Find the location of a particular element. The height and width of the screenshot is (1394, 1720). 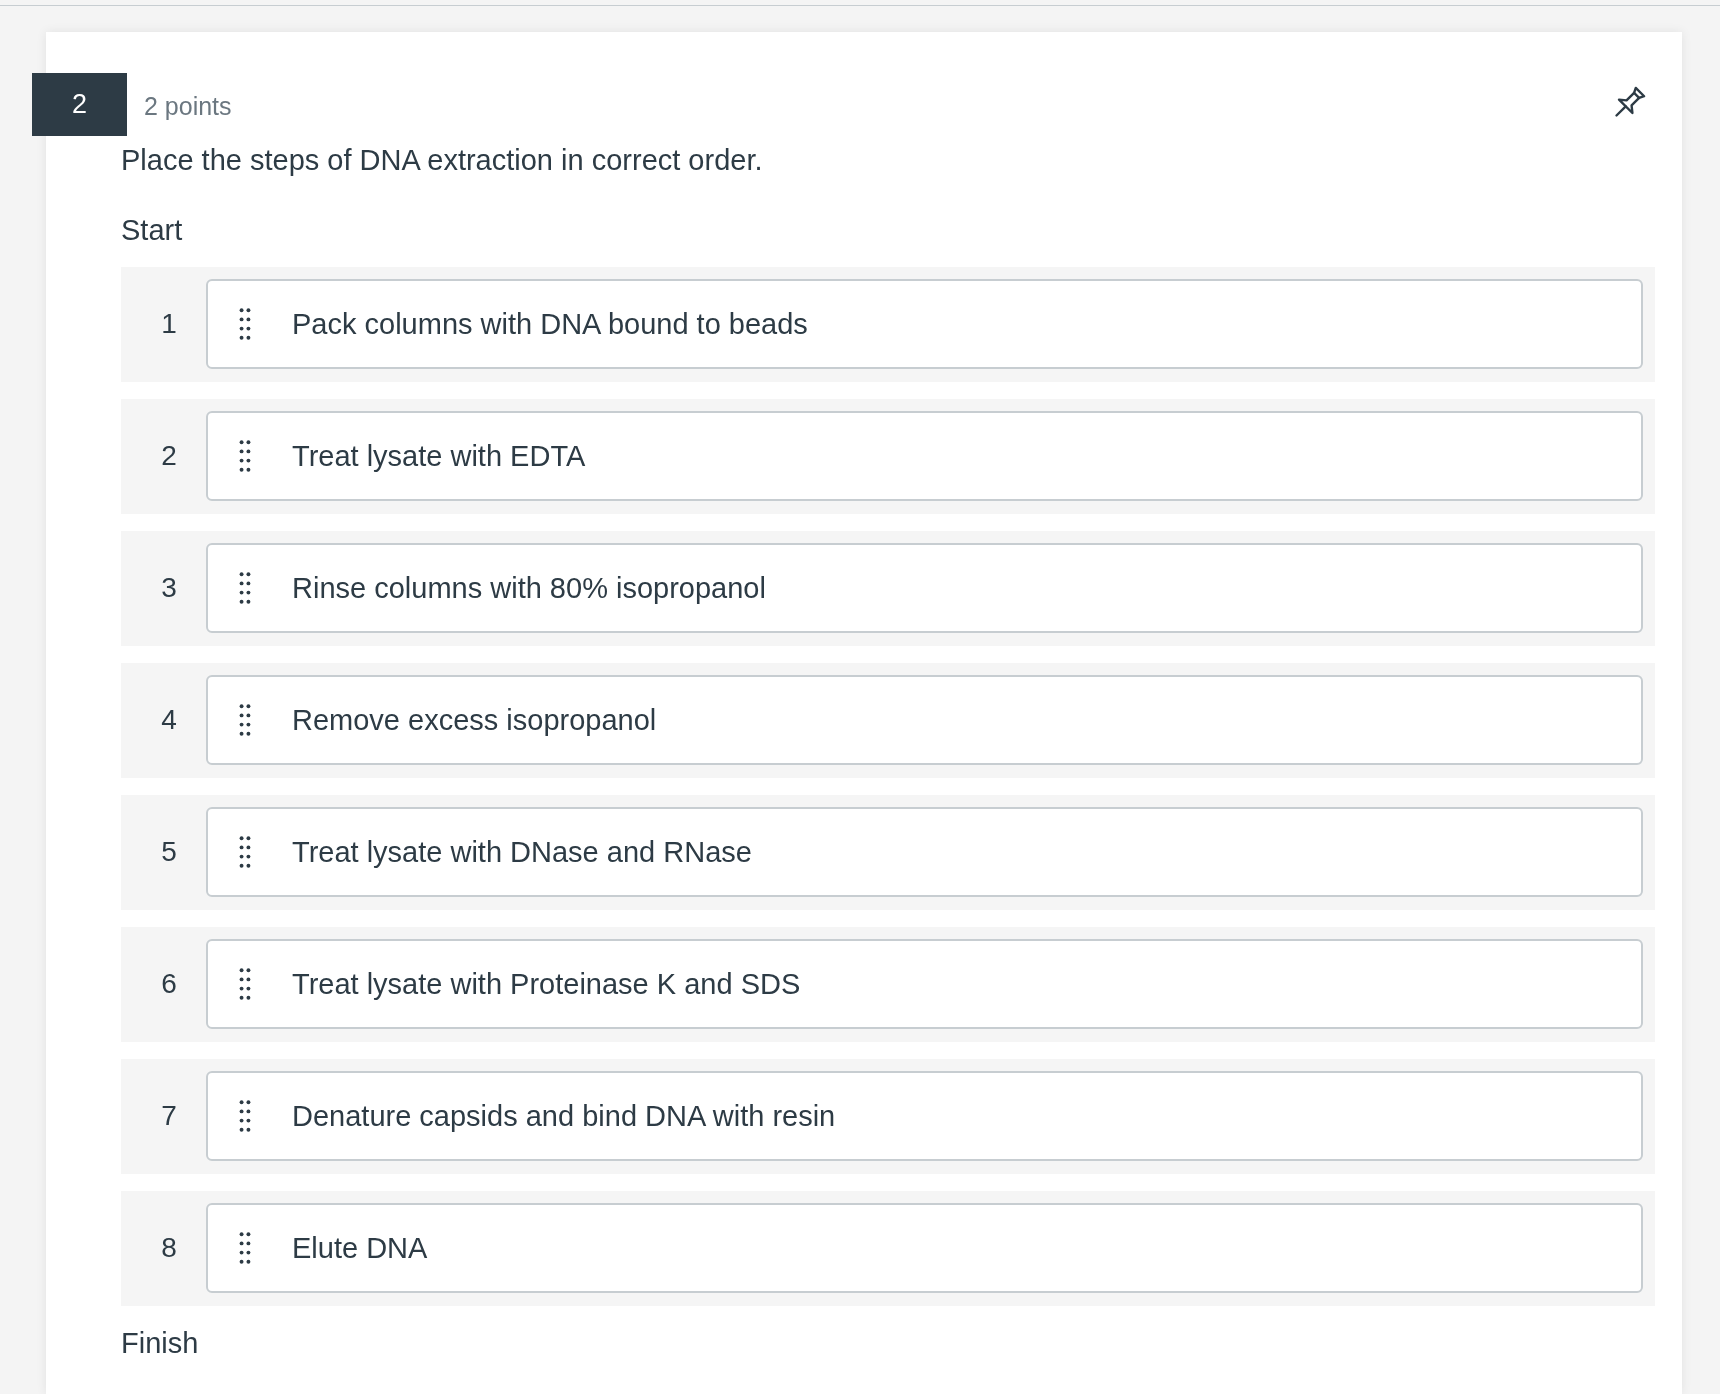

draggable-item: Remove excess isopropanol is located at coordinates (924, 720).